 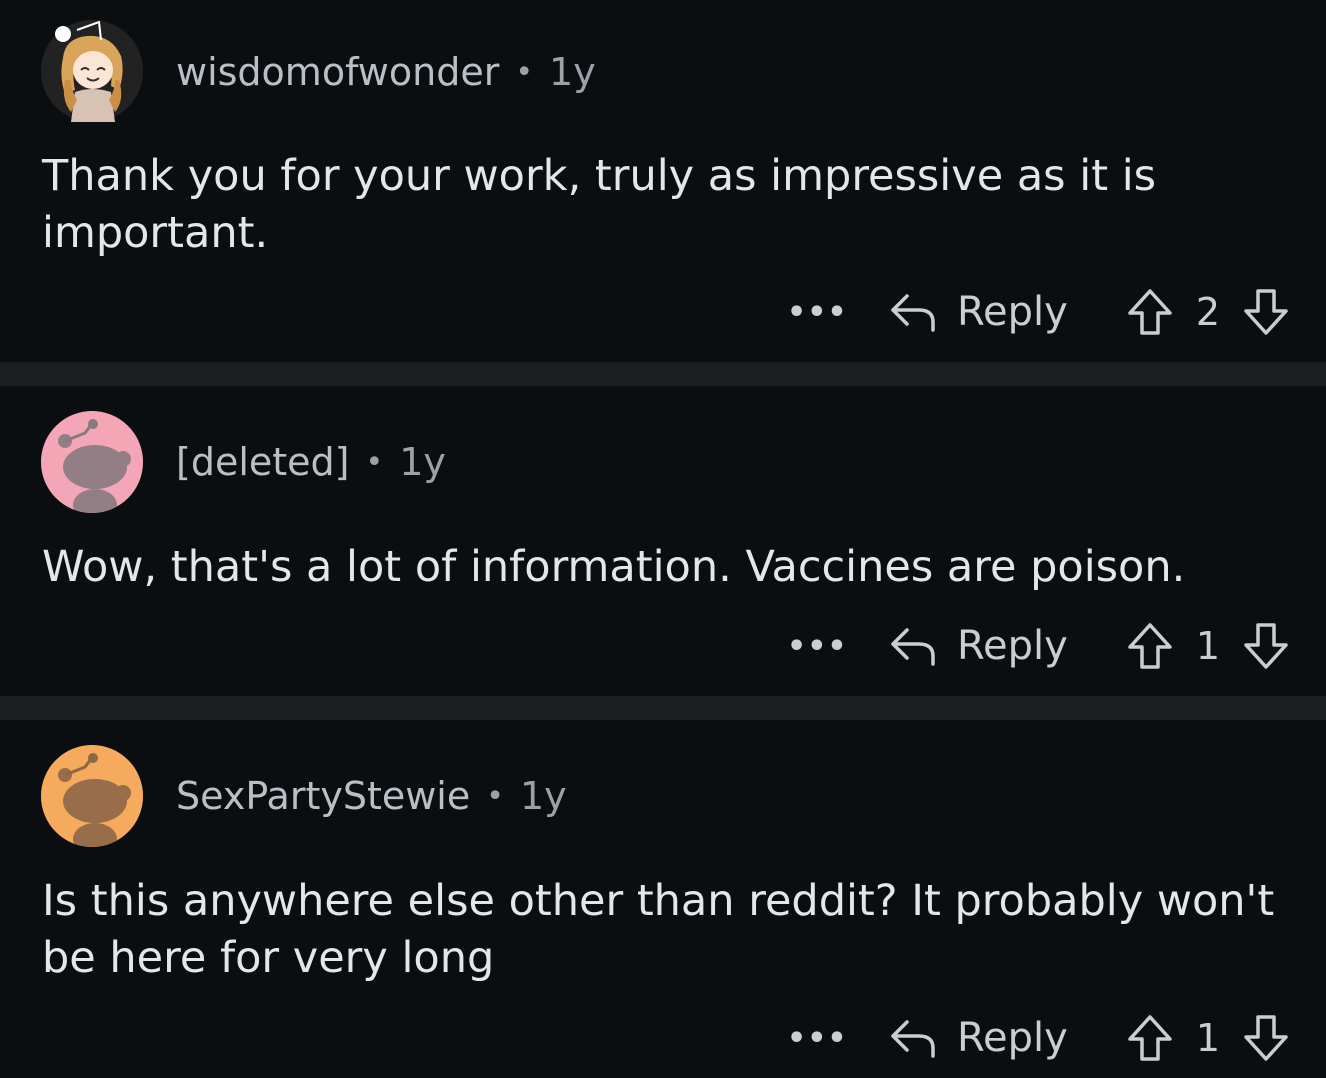 I want to click on comment-meta: wisdomofwonder • 1y, so click(x=386, y=72).